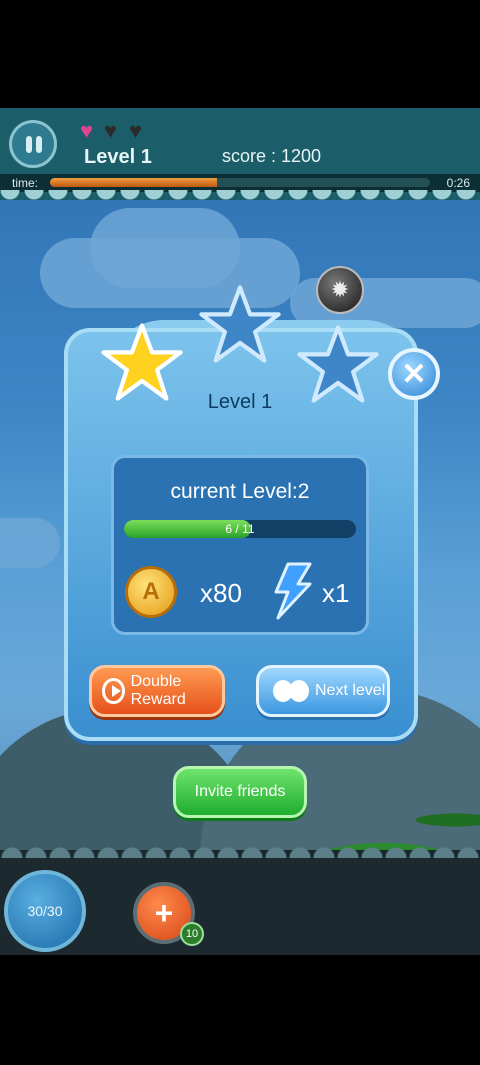  I want to click on invite-friends-button: Invite friends, so click(240, 792).